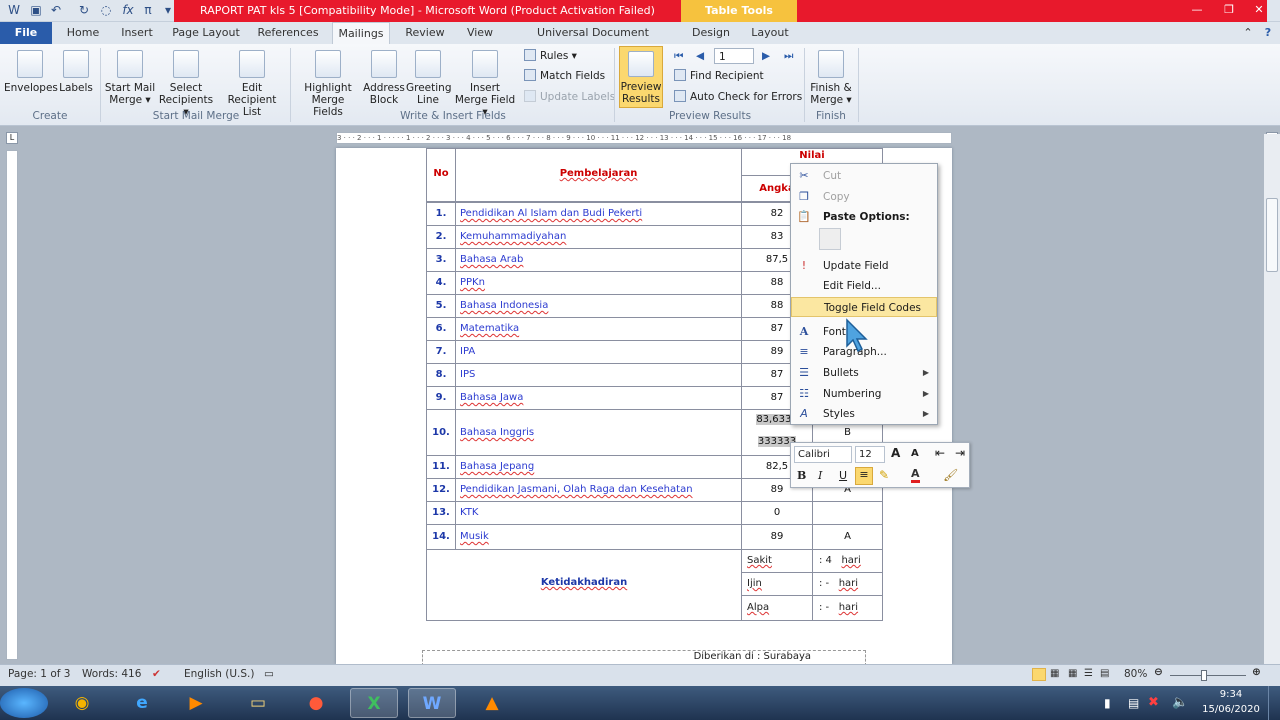 Image resolution: width=1280 pixels, height=720 pixels. What do you see at coordinates (950, 475) in the screenshot?
I see `format-painter-icon: 🖌` at bounding box center [950, 475].